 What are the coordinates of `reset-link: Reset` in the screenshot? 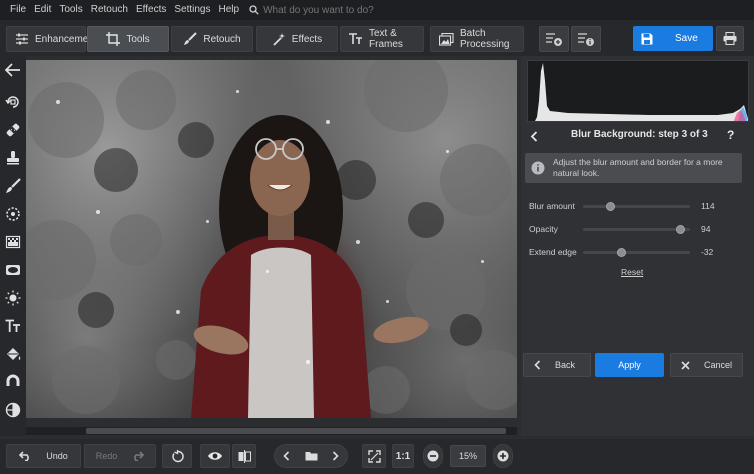 It's located at (632, 272).